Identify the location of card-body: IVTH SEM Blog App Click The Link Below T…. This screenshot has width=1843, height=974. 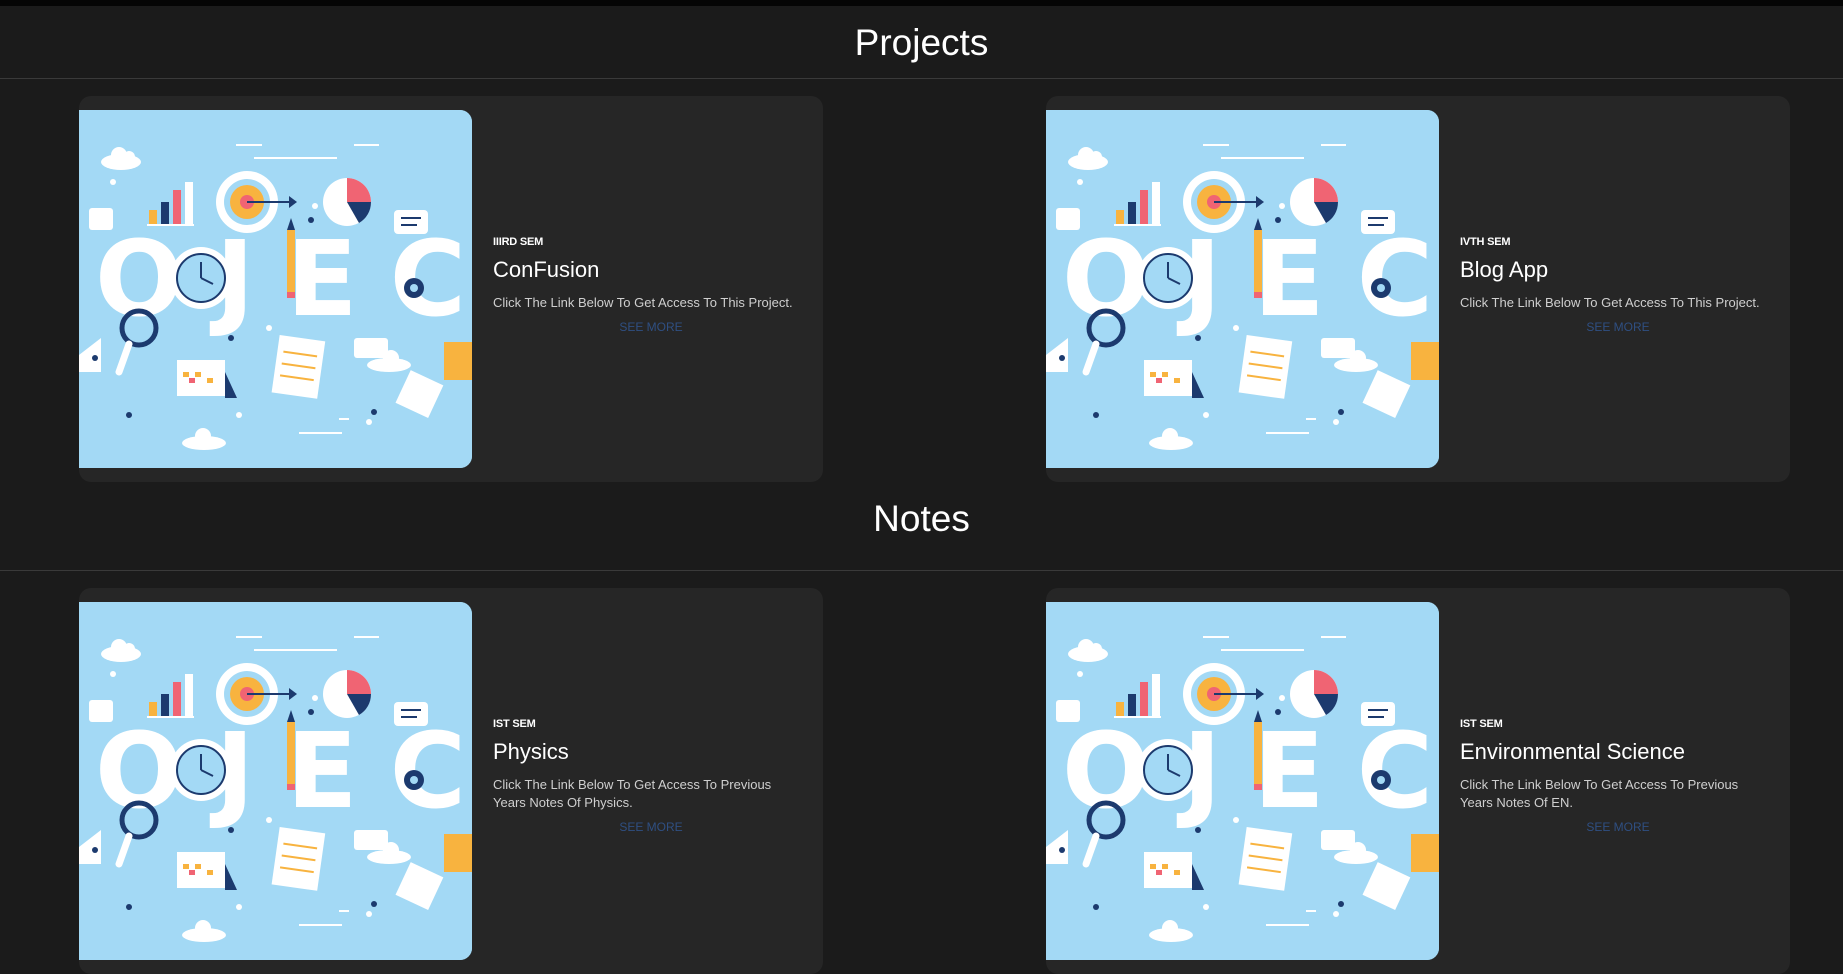
(1616, 289).